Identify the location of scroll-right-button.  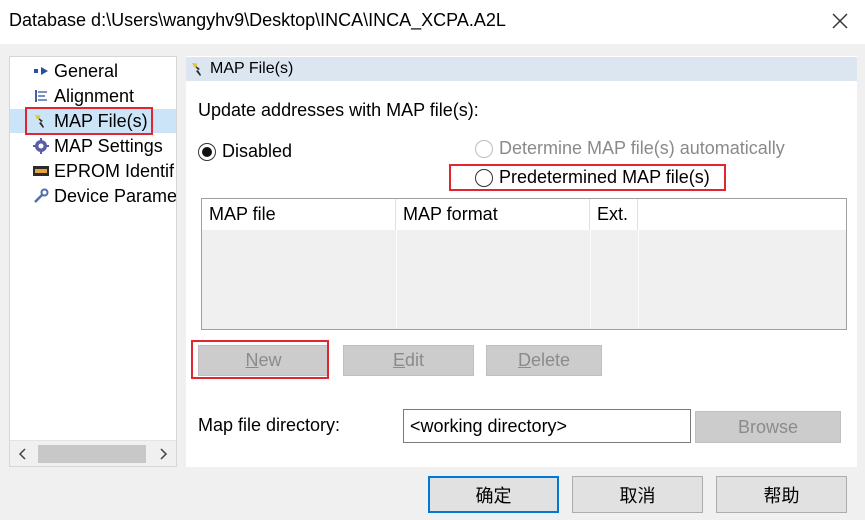
(163, 454).